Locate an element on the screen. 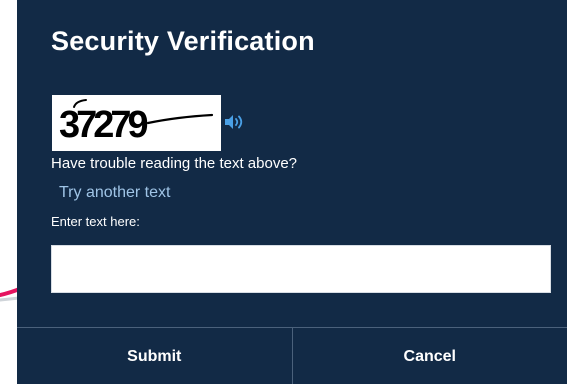  captcha-input is located at coordinates (301, 269).